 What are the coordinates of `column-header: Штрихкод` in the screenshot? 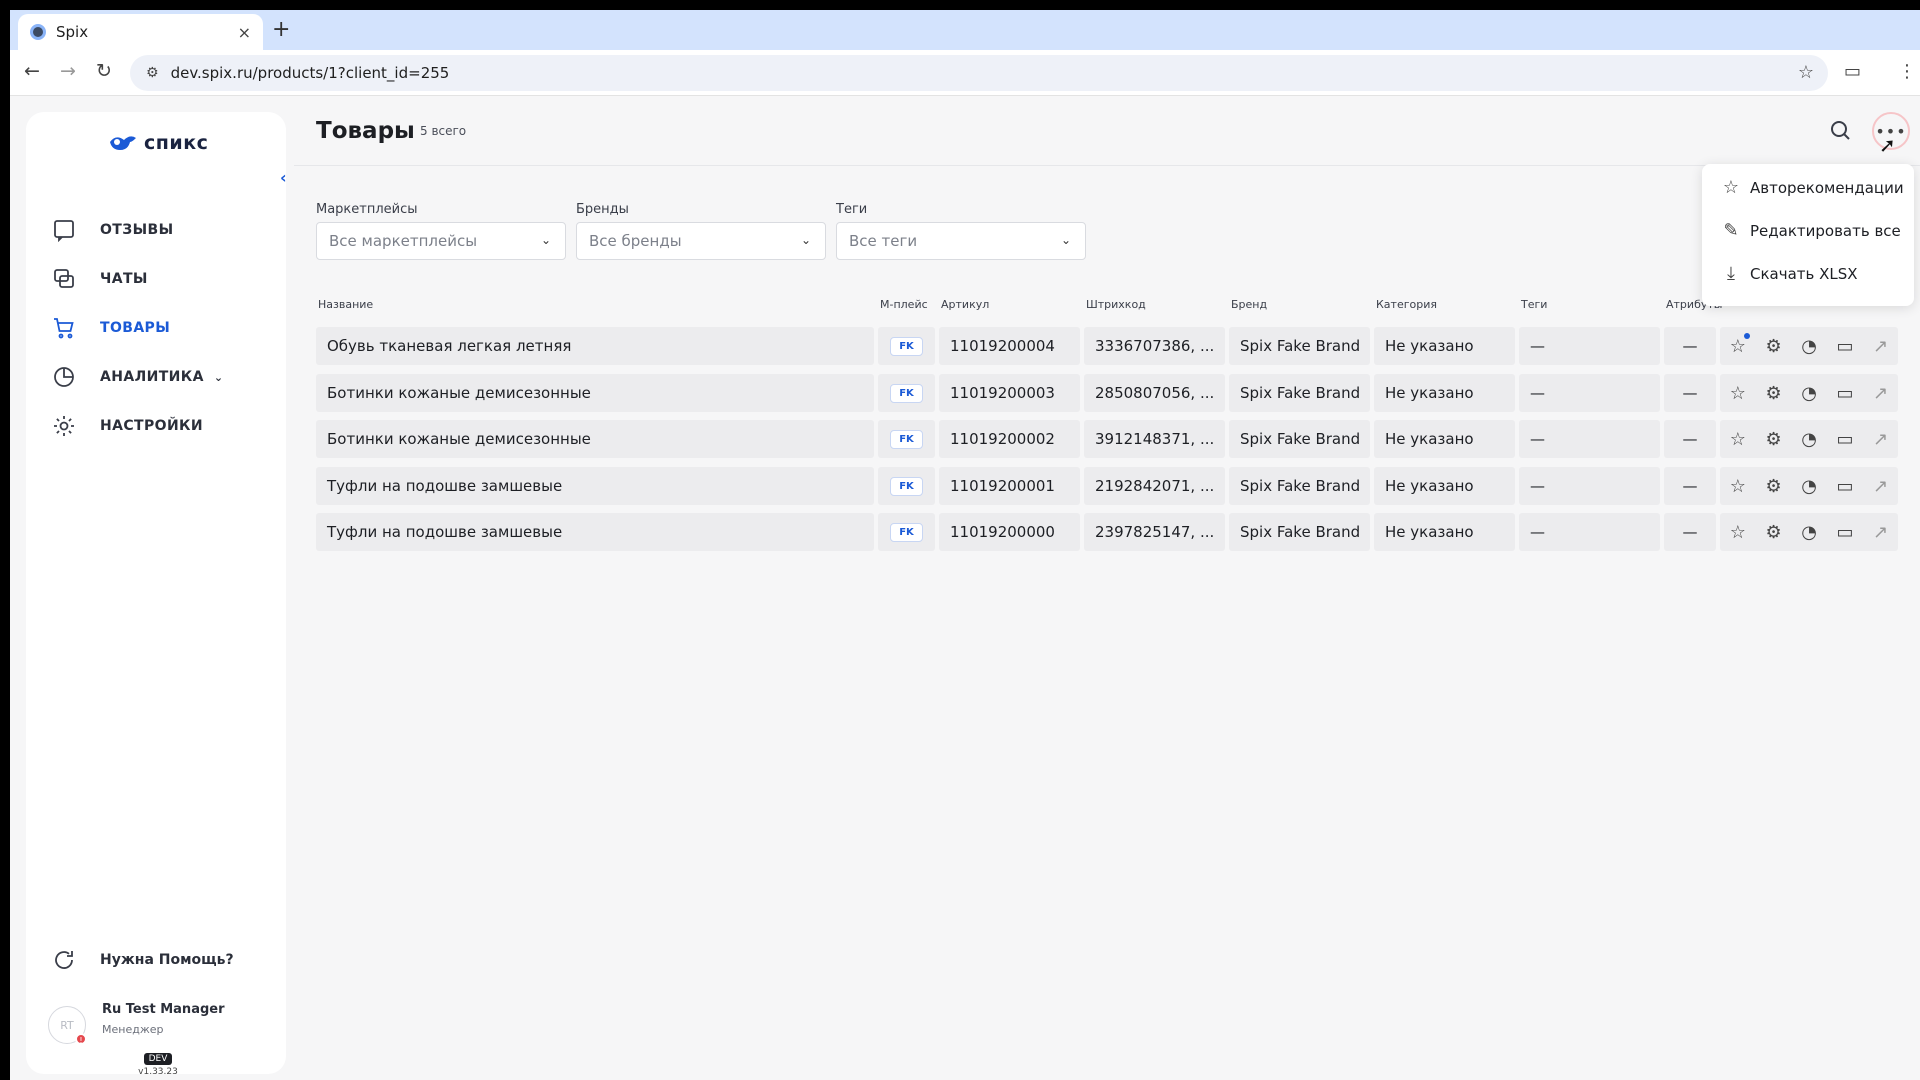 It's located at (1116, 304).